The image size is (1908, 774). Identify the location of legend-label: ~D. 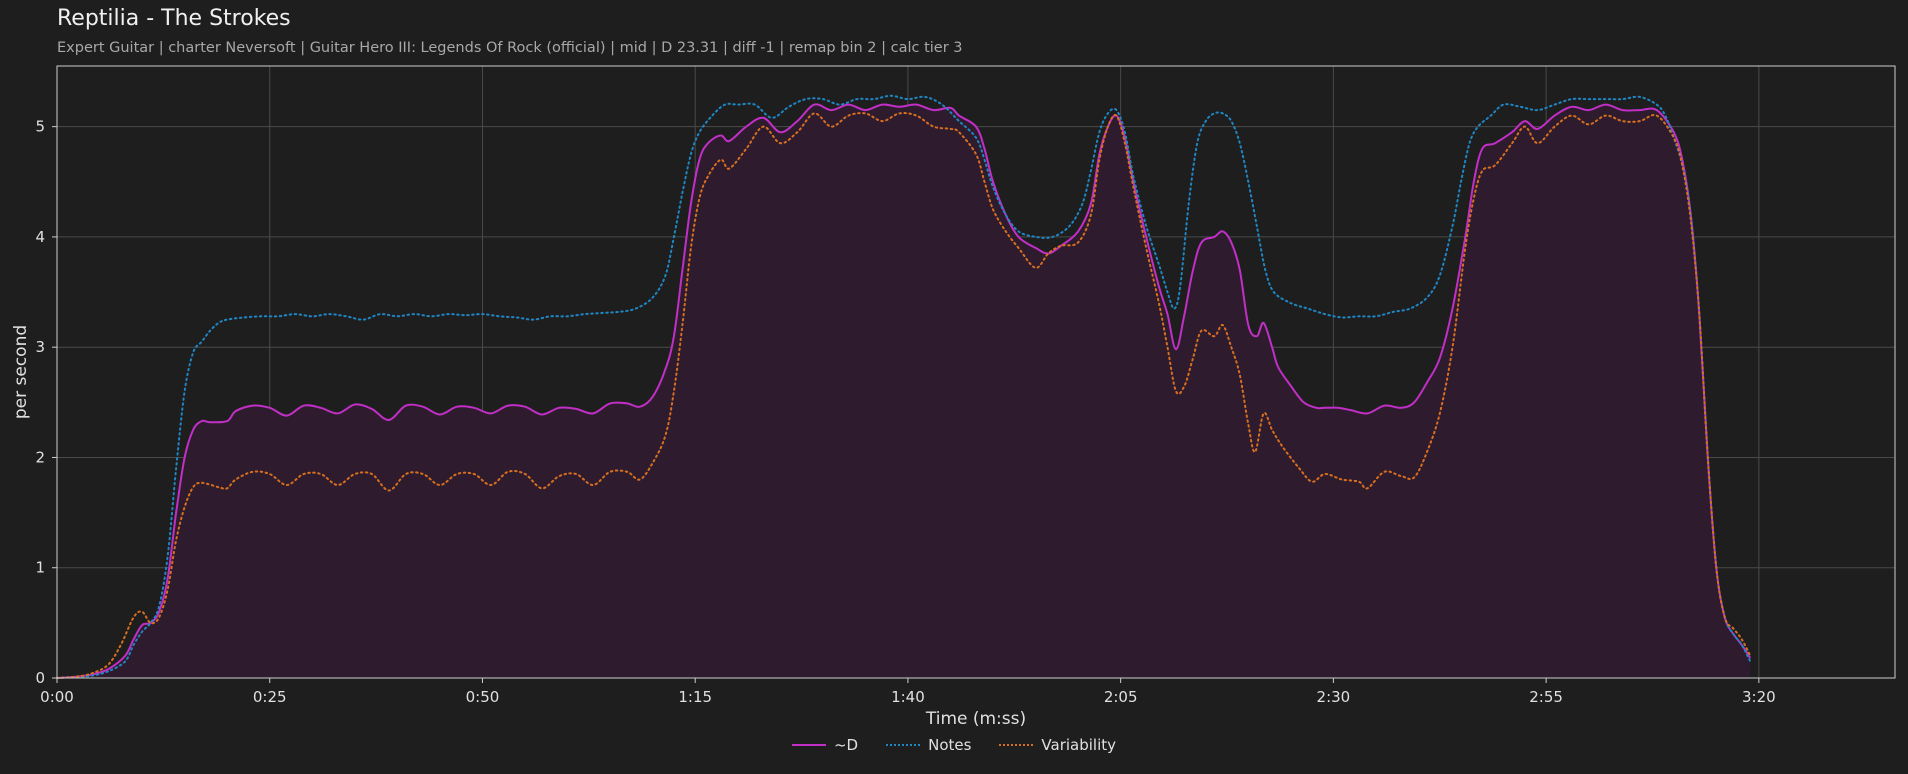
(846, 745).